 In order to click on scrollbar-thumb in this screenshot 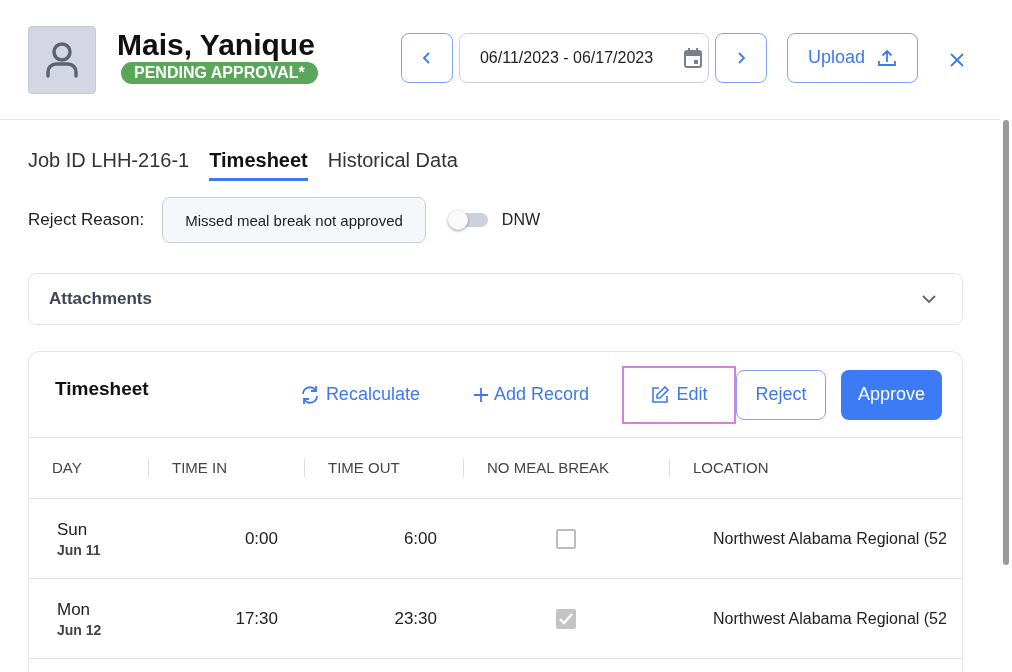, I will do `click(1006, 342)`.